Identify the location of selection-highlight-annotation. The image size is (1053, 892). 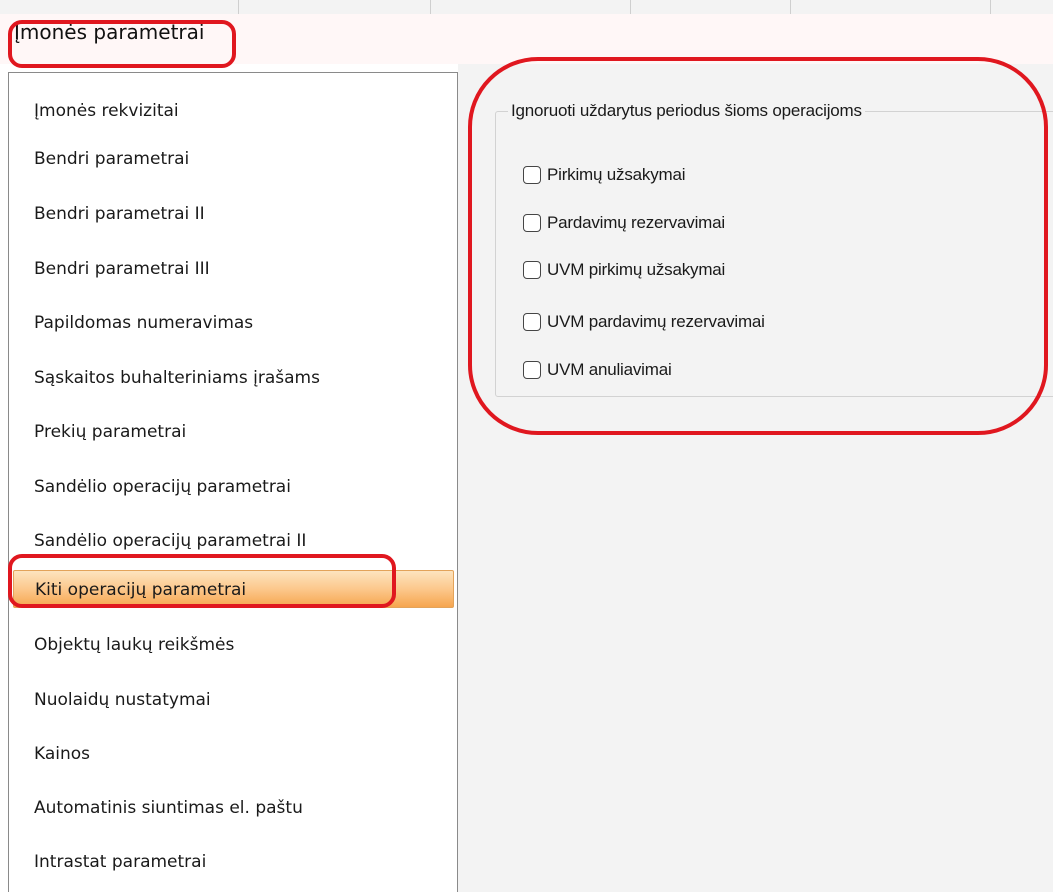
(202, 581).